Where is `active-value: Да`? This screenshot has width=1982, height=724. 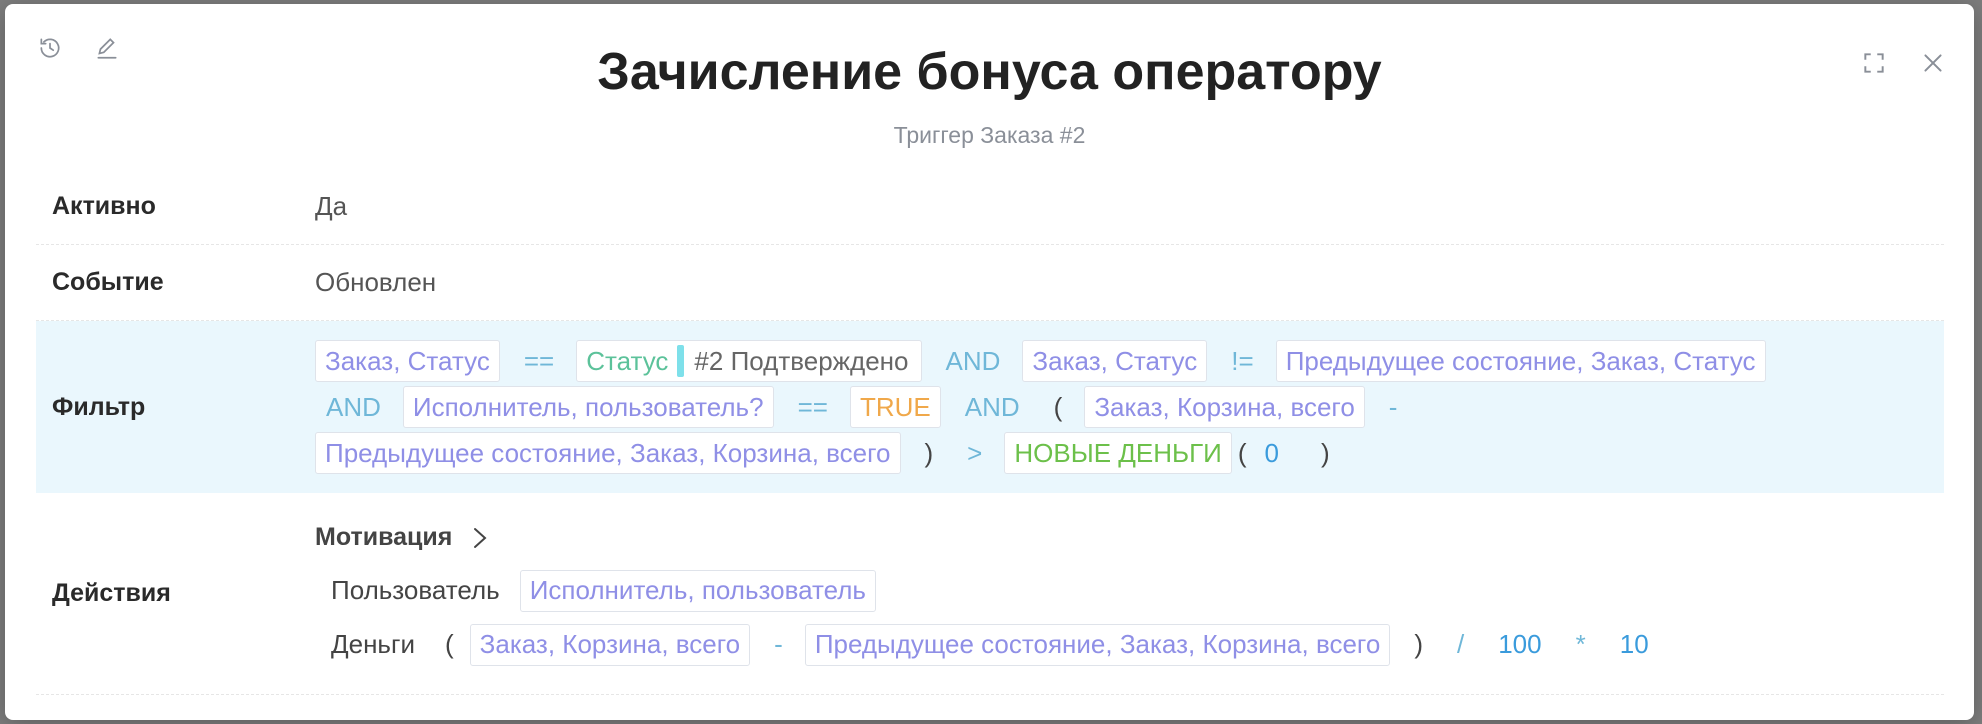 active-value: Да is located at coordinates (331, 206).